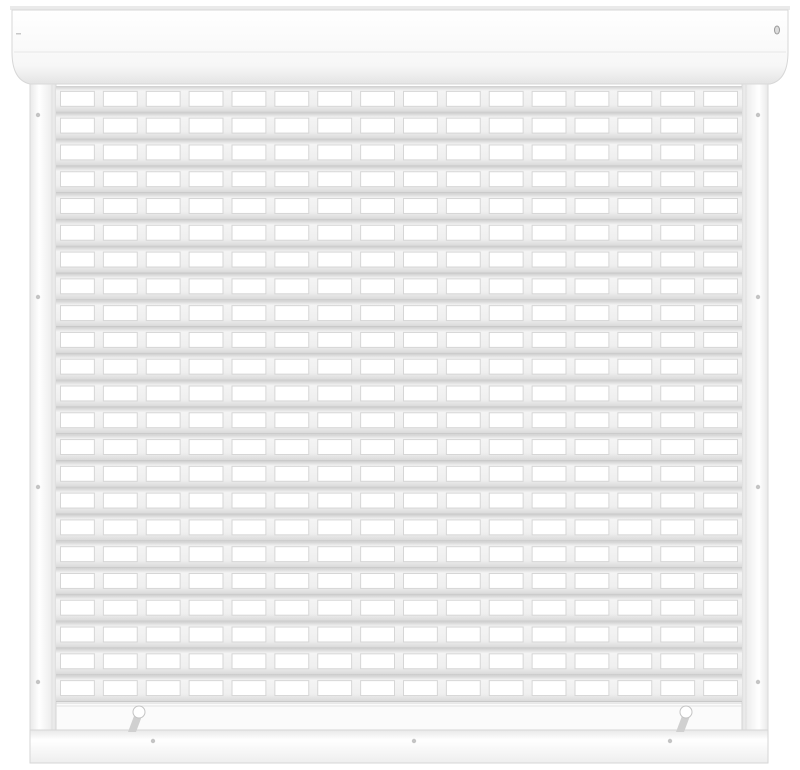  Describe the element at coordinates (400, 45) in the screenshot. I see `roller-box` at that location.